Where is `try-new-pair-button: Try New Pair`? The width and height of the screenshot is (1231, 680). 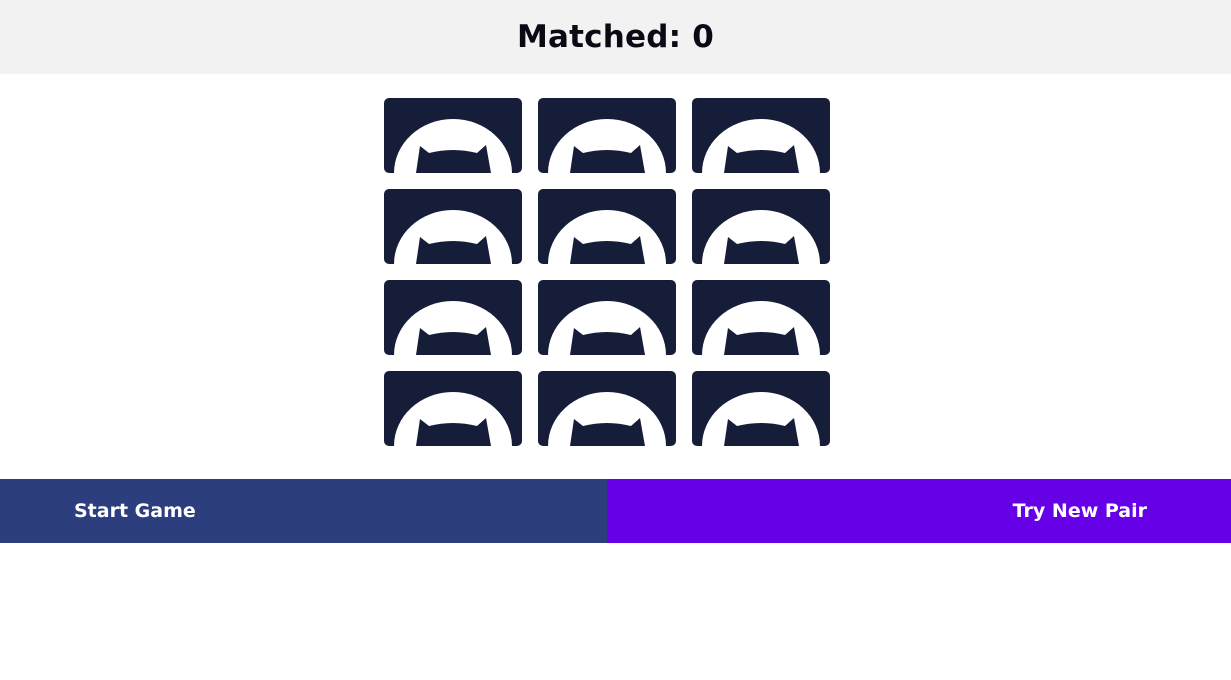 try-new-pair-button: Try New Pair is located at coordinates (919, 511).